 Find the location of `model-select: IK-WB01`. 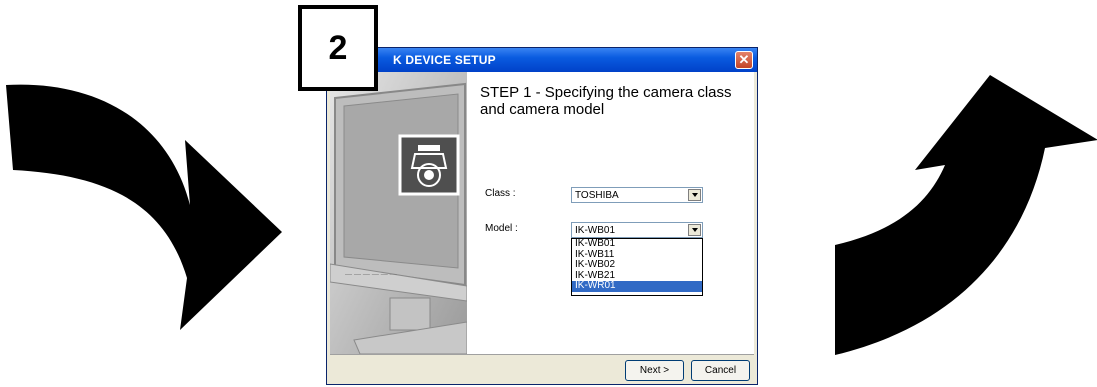

model-select: IK-WB01 is located at coordinates (637, 230).